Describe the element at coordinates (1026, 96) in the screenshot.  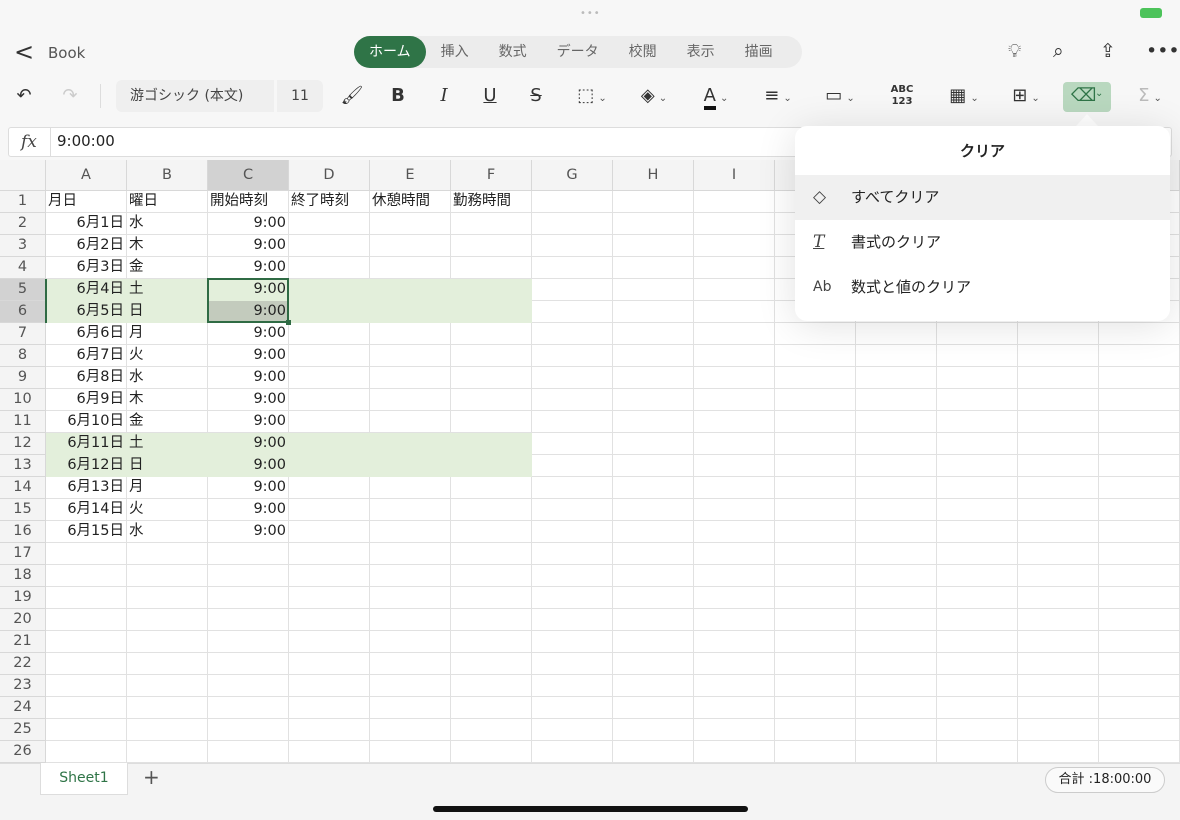
I see `column-width-icon: ⊞ ⌄` at that location.